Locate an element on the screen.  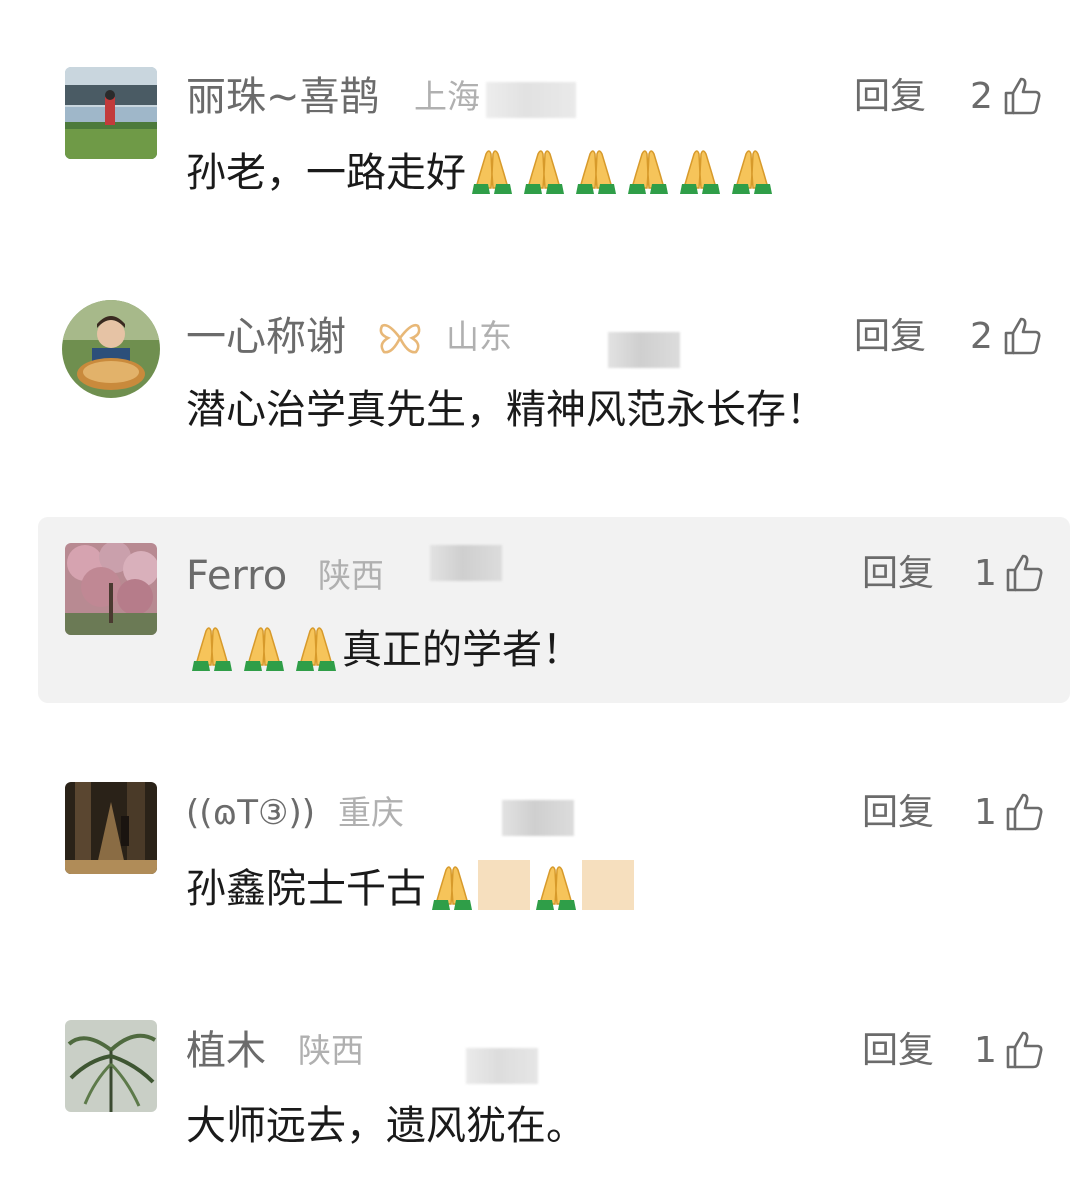
comment-text: 孙老，一路走好 is located at coordinates (482, 172).